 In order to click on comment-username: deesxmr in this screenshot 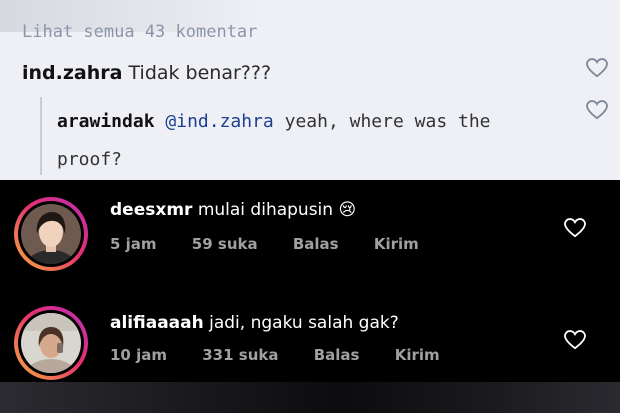, I will do `click(151, 210)`.